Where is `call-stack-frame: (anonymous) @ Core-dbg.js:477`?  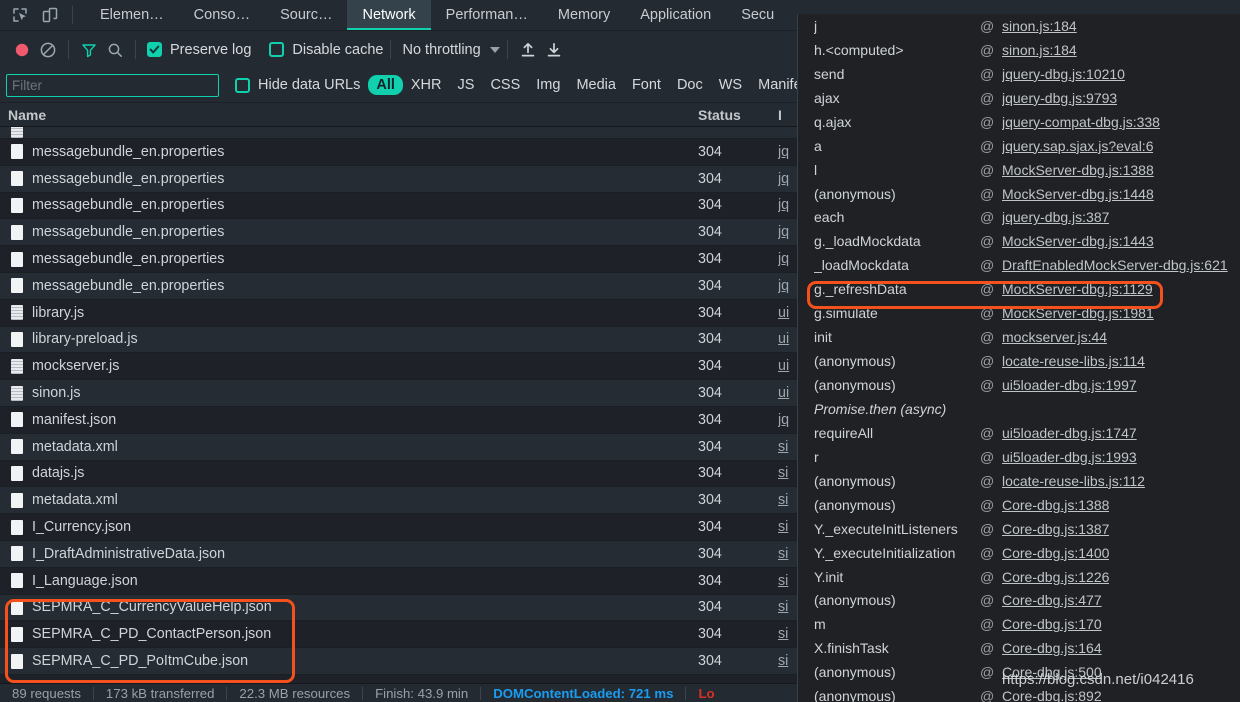
call-stack-frame: (anonymous) @ Core-dbg.js:477 is located at coordinates (1019, 601).